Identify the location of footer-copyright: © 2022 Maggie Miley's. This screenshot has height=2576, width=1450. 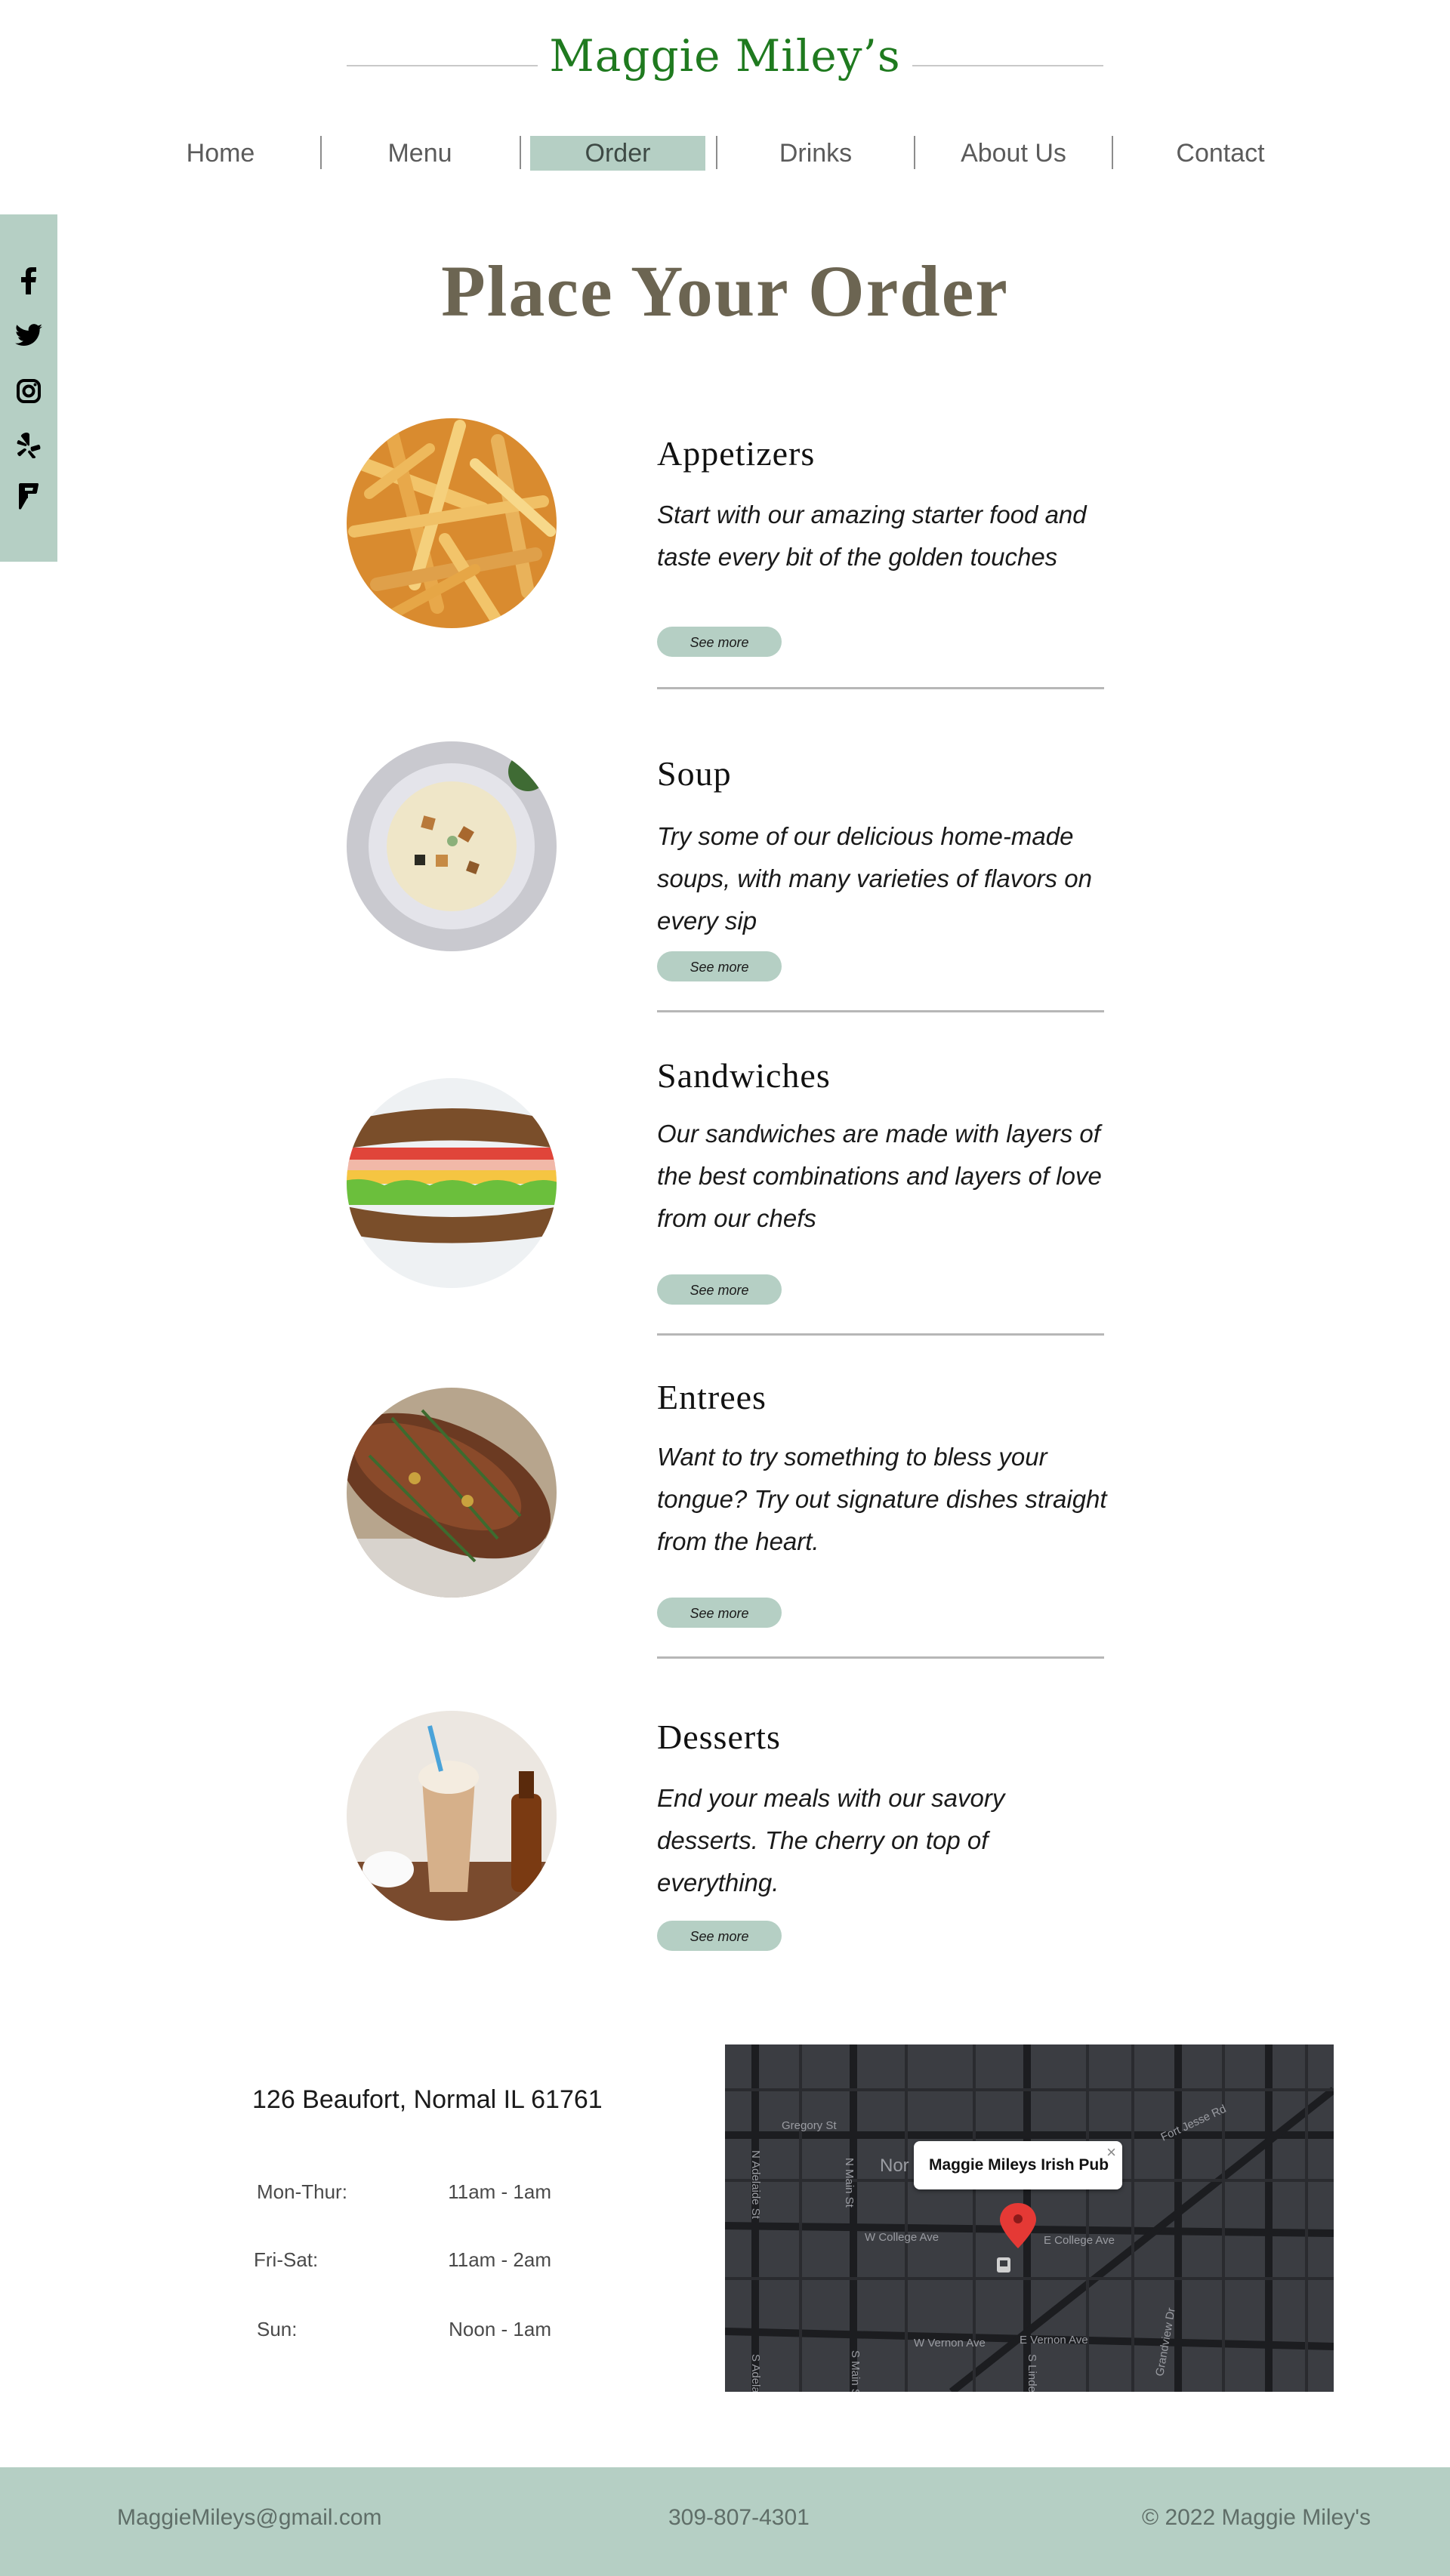
(1256, 2517).